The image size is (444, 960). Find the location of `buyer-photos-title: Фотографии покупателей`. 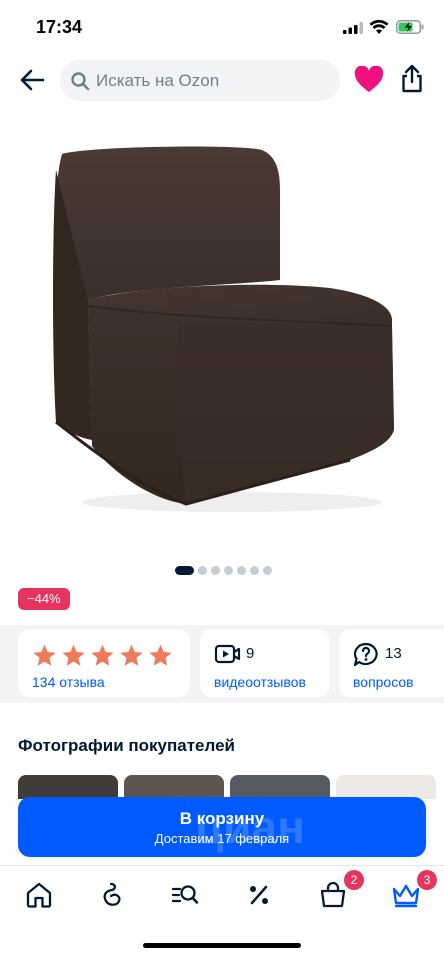

buyer-photos-title: Фотографии покупателей is located at coordinates (126, 745).